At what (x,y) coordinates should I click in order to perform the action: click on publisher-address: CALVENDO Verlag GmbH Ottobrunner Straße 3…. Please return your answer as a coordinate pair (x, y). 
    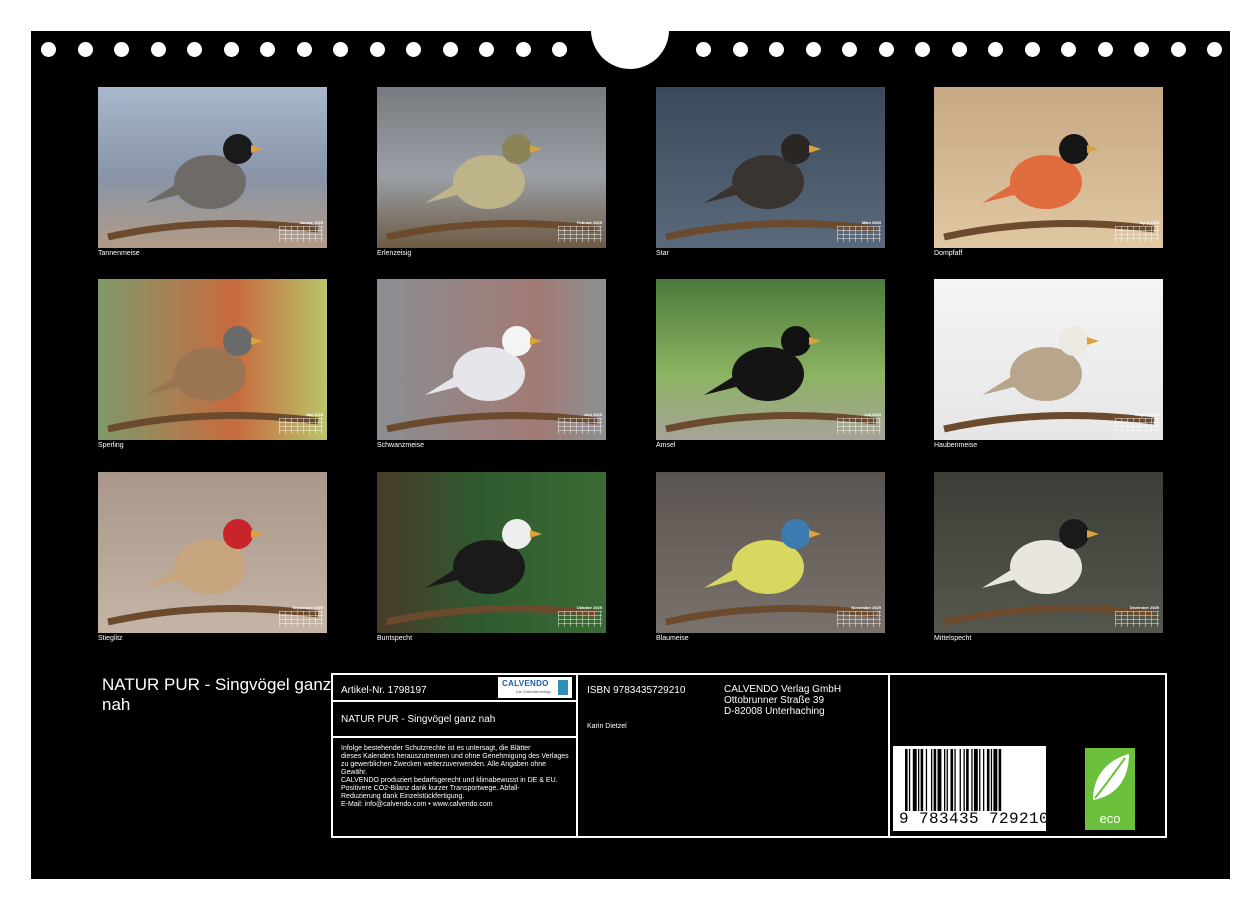
    Looking at the image, I should click on (782, 700).